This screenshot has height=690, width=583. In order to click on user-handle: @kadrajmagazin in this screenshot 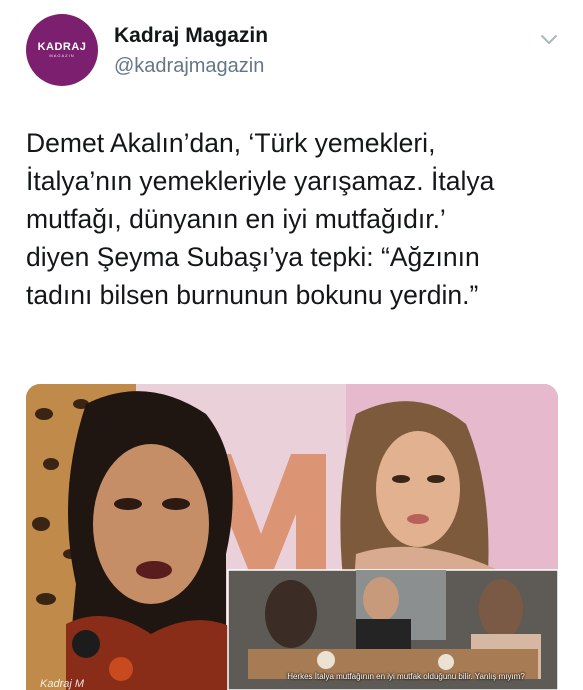, I will do `click(189, 66)`.